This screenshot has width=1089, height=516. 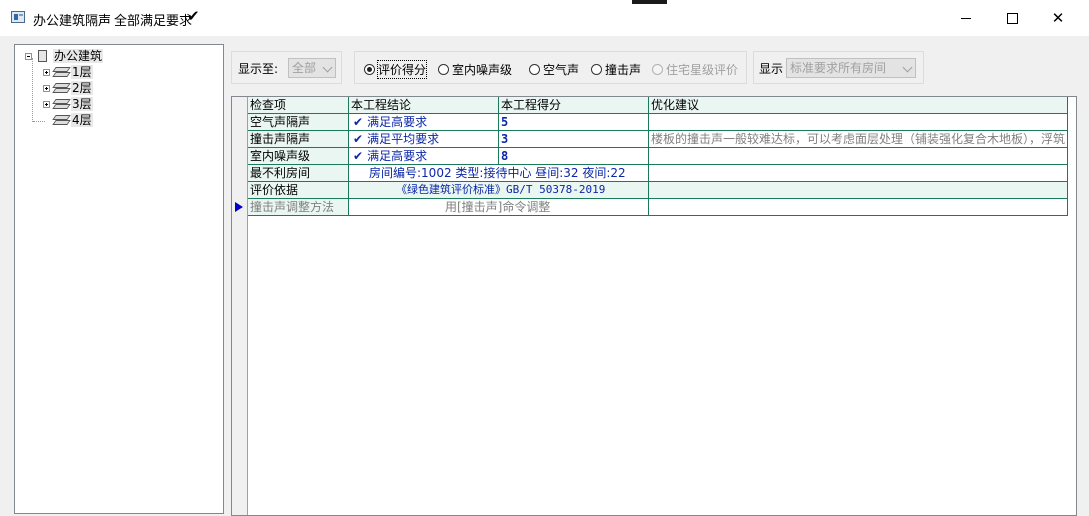 I want to click on close-button: ✕, so click(x=1058, y=18).